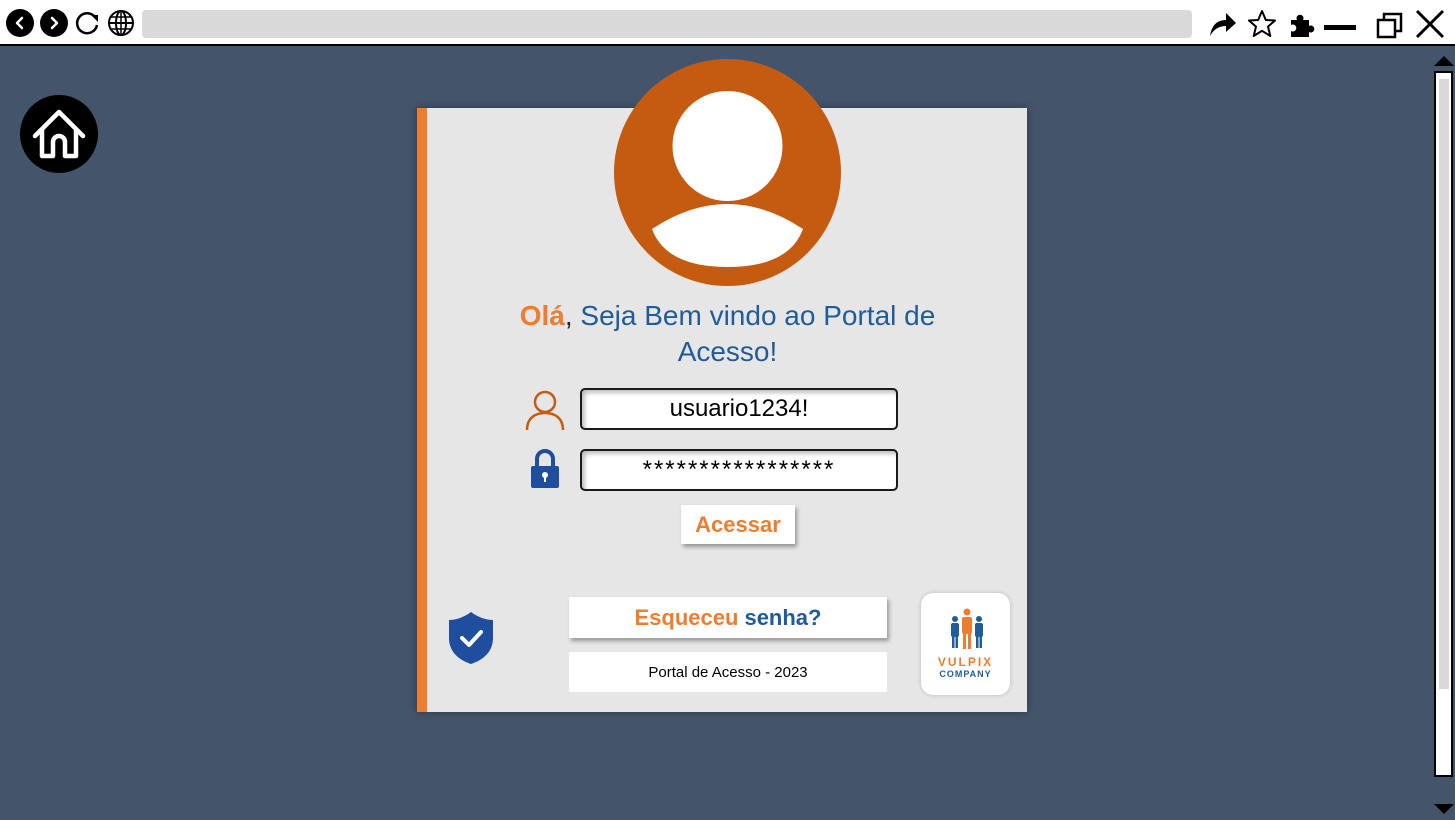 The image size is (1455, 820). I want to click on company-logo: VULPIX COMPANY, so click(965, 644).